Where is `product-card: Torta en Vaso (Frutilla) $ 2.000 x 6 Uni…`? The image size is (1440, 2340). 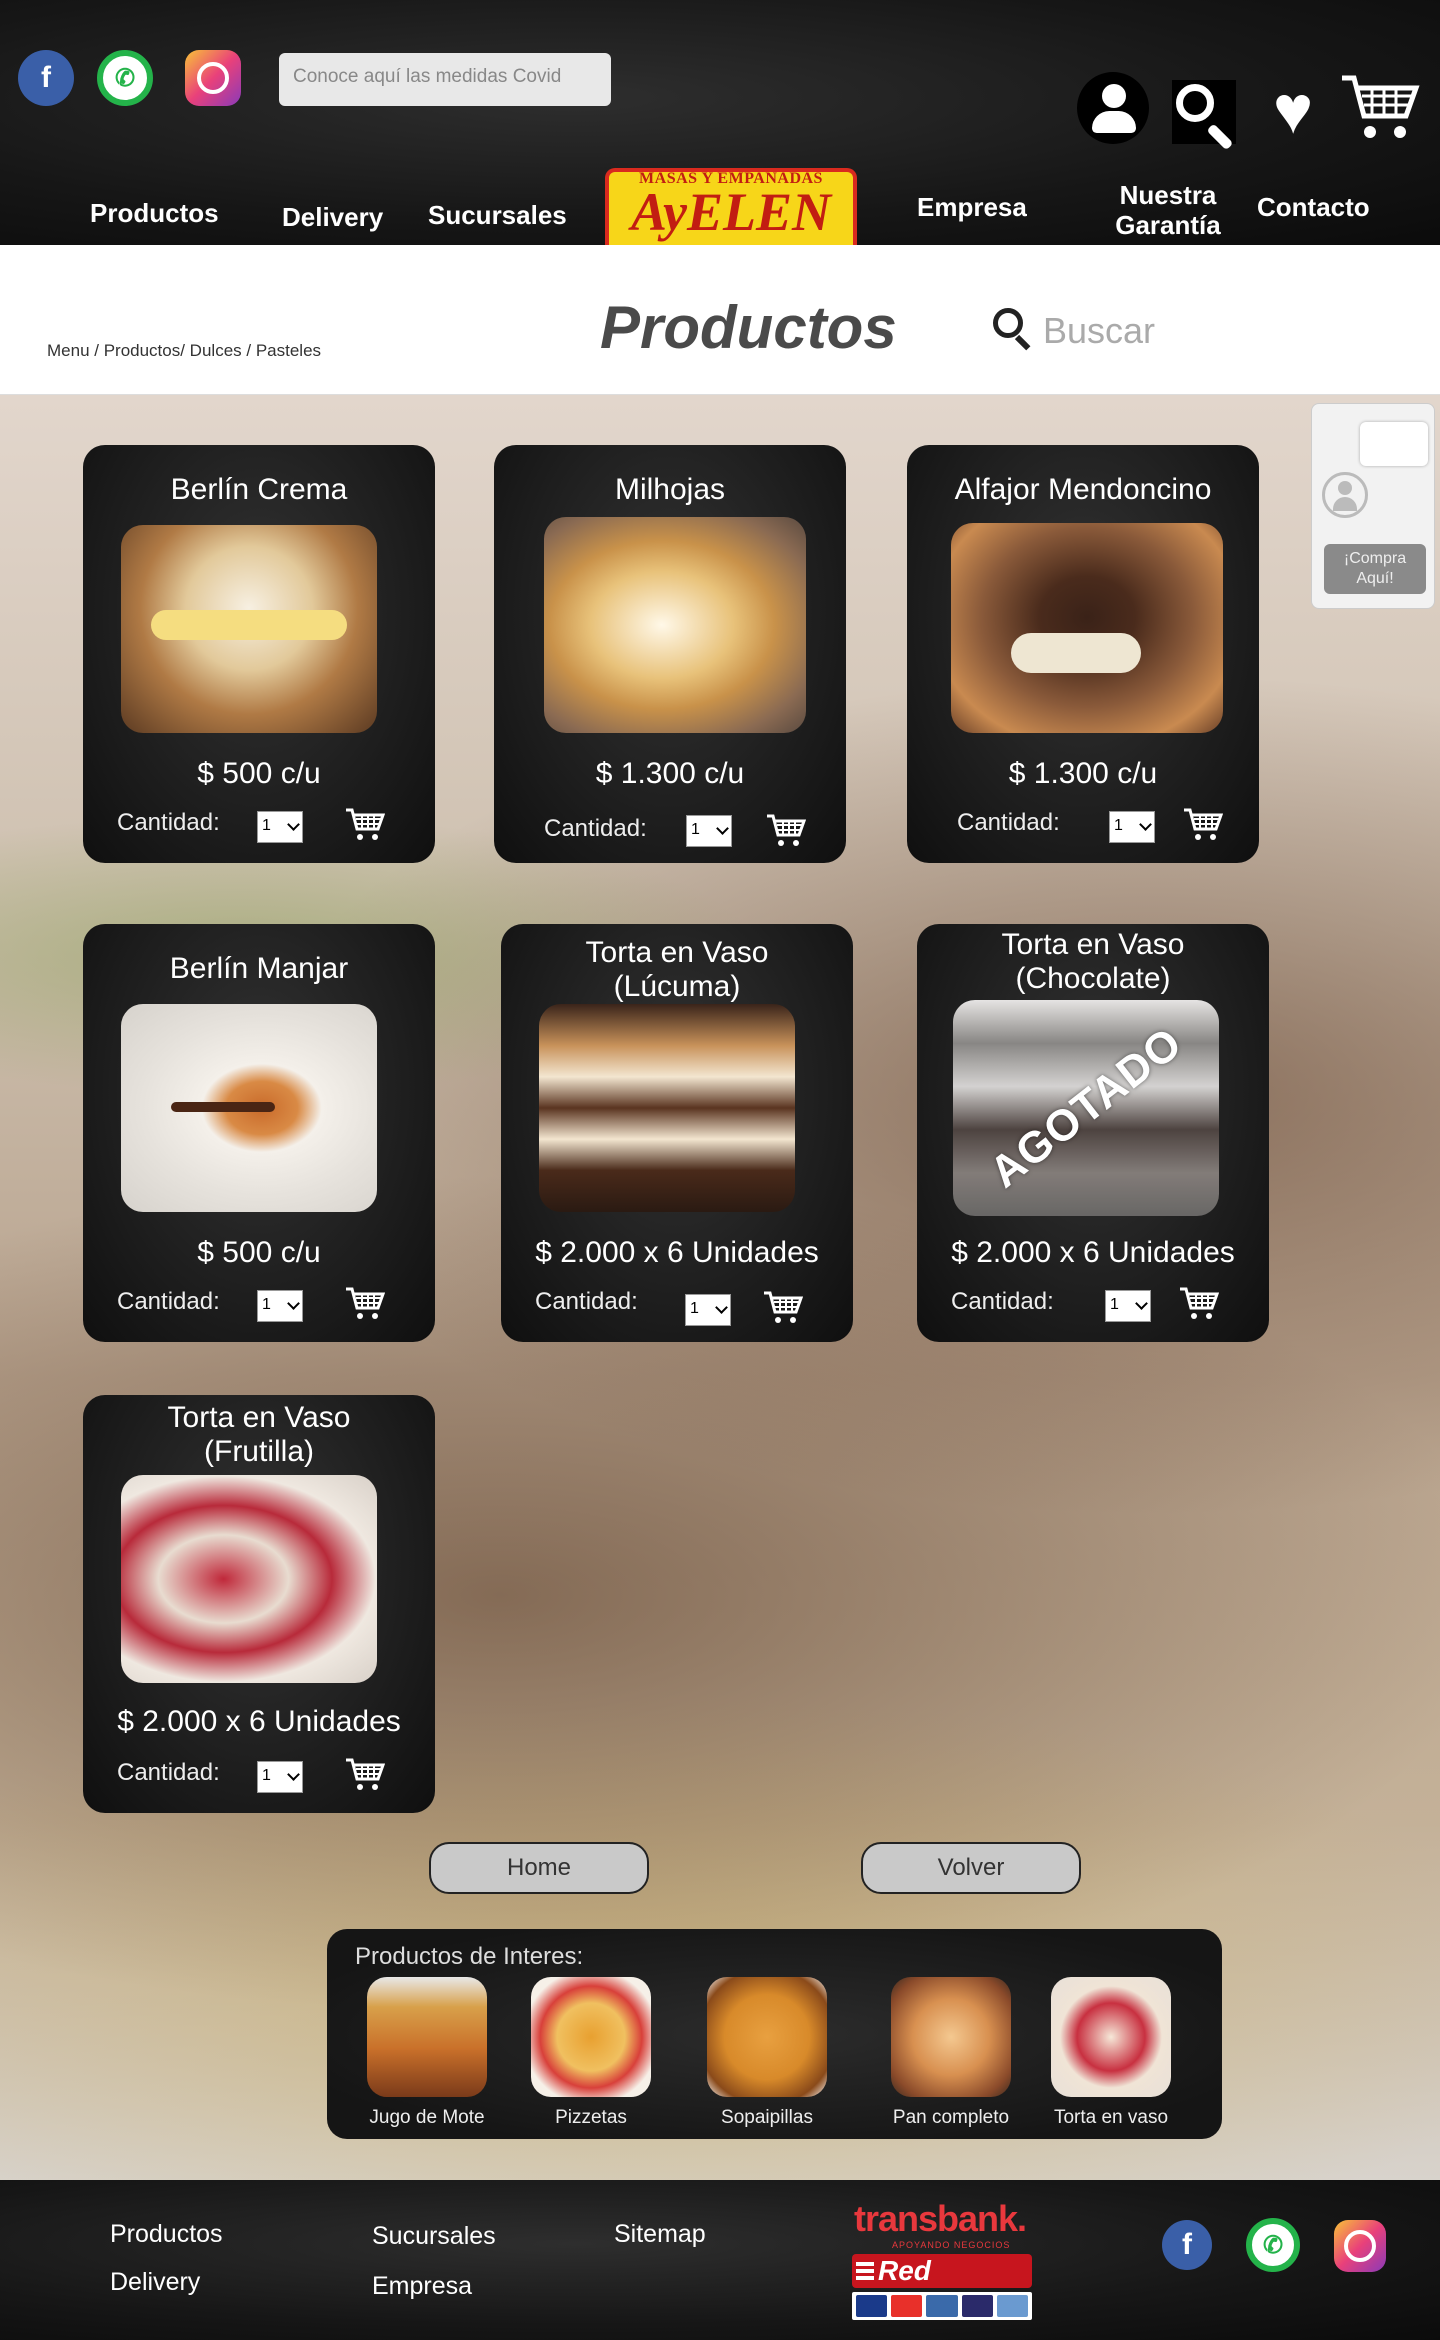
product-card: Torta en Vaso (Frutilla) $ 2.000 x 6 Uni… is located at coordinates (259, 1604).